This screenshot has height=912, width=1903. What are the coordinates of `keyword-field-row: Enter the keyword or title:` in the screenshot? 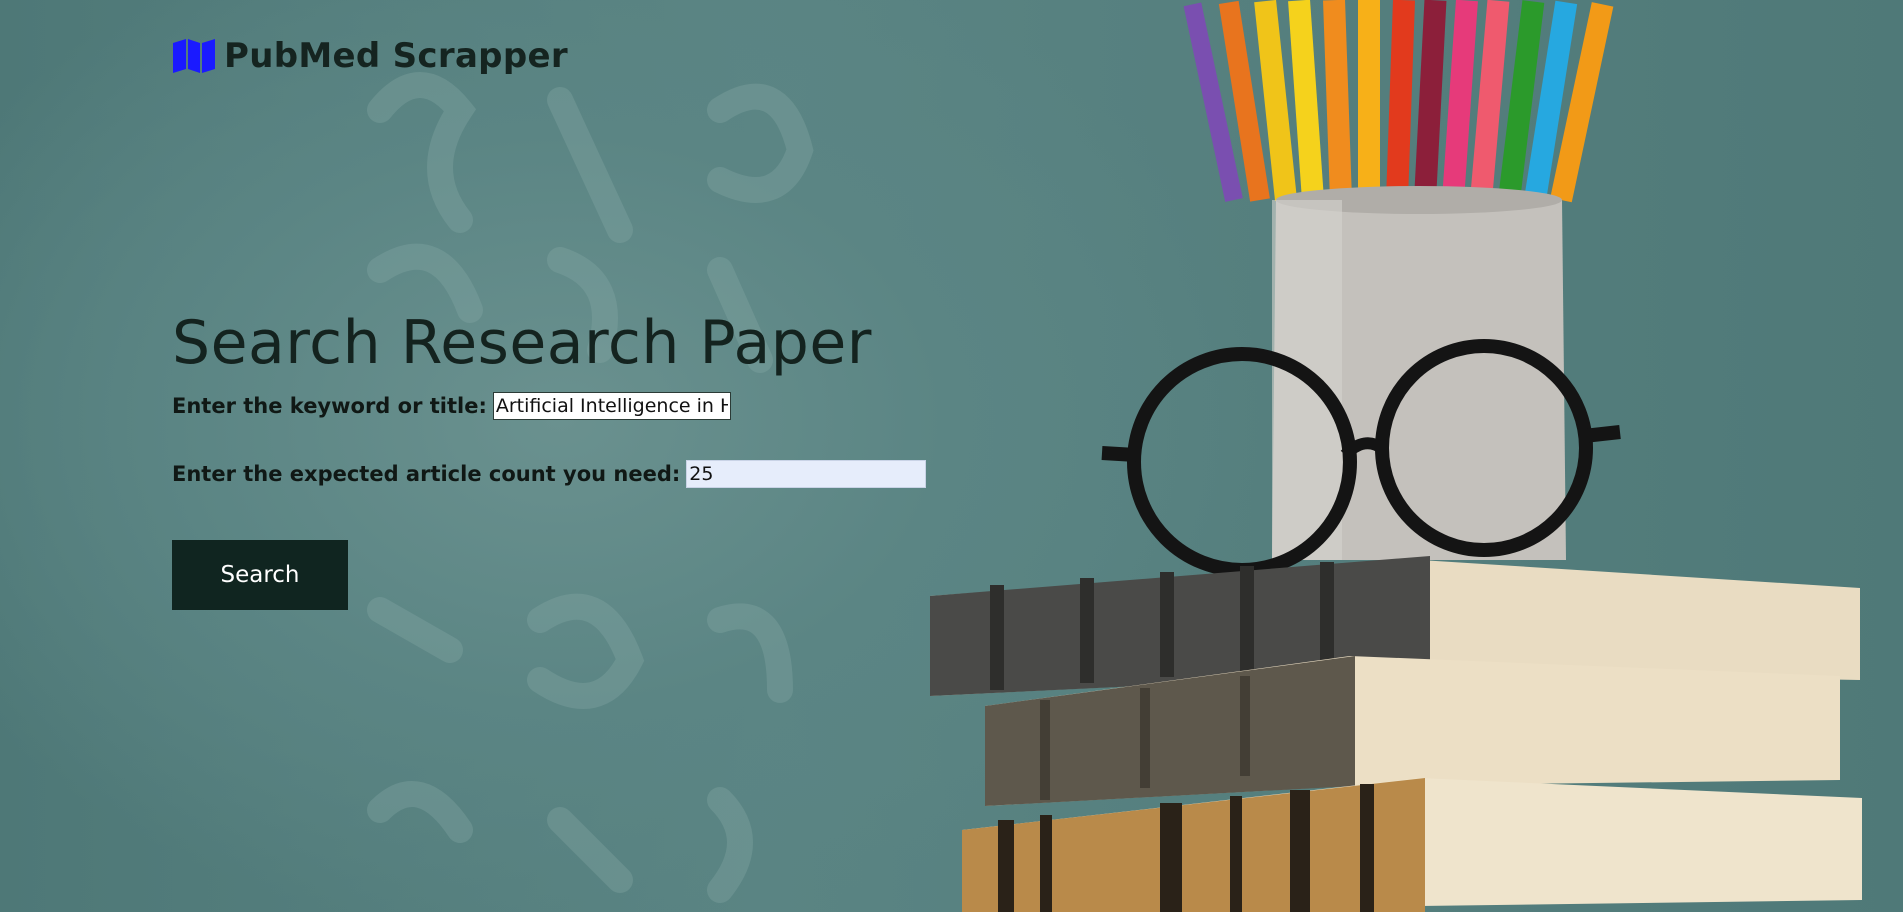 It's located at (451, 406).